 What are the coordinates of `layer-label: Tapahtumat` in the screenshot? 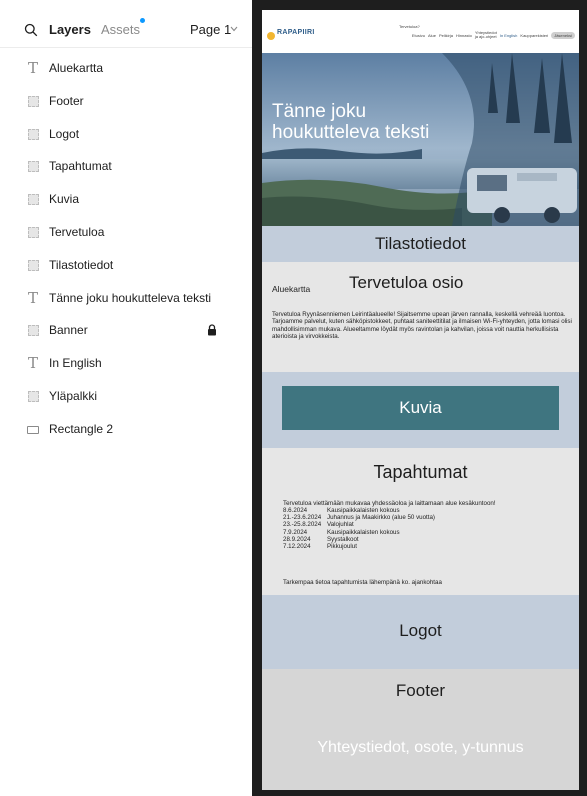 It's located at (80, 166).